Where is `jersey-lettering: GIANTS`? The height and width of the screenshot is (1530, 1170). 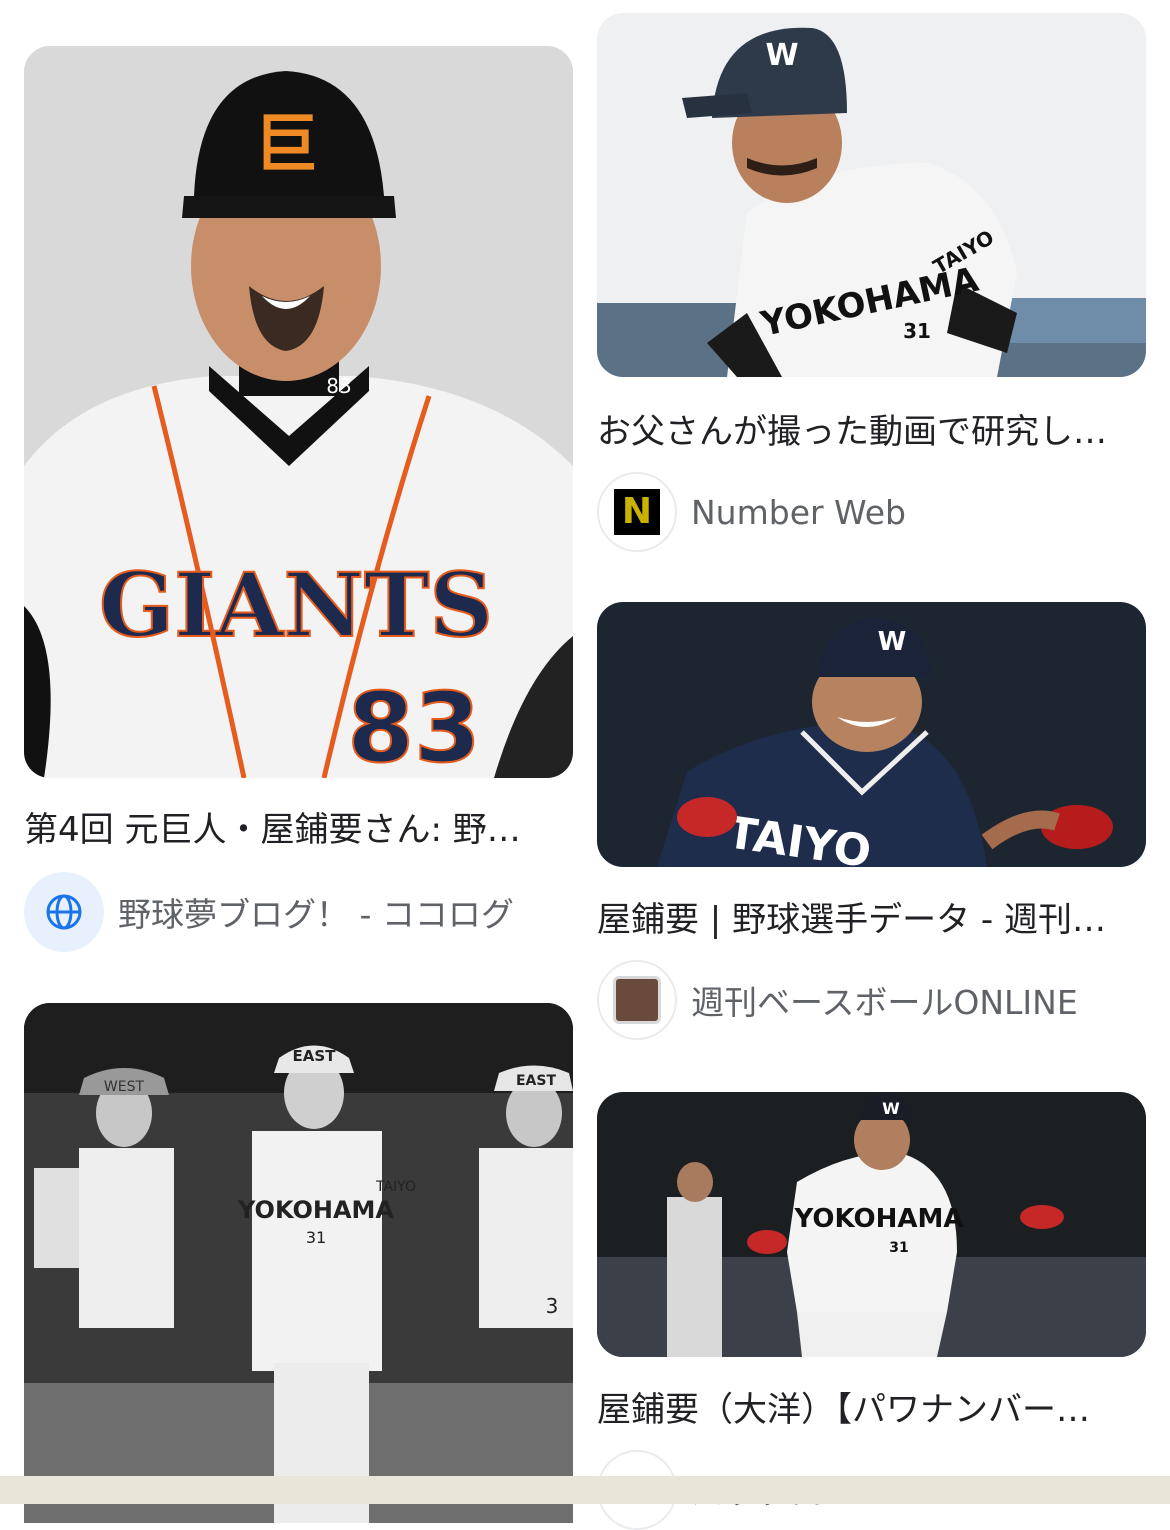
jersey-lettering: GIANTS is located at coordinates (296, 605).